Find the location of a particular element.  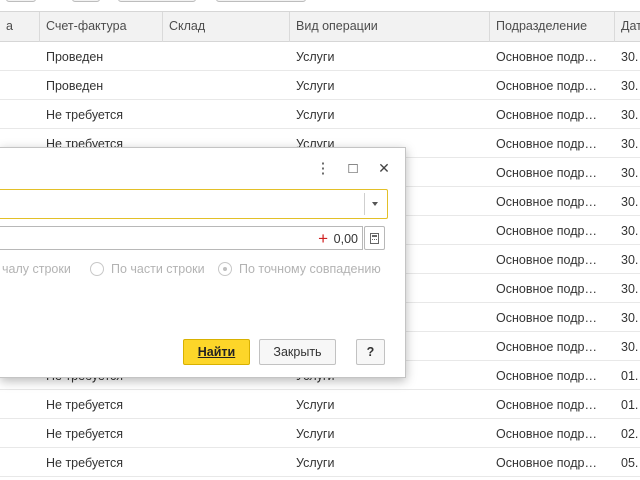

radio-exact is located at coordinates (225, 269).